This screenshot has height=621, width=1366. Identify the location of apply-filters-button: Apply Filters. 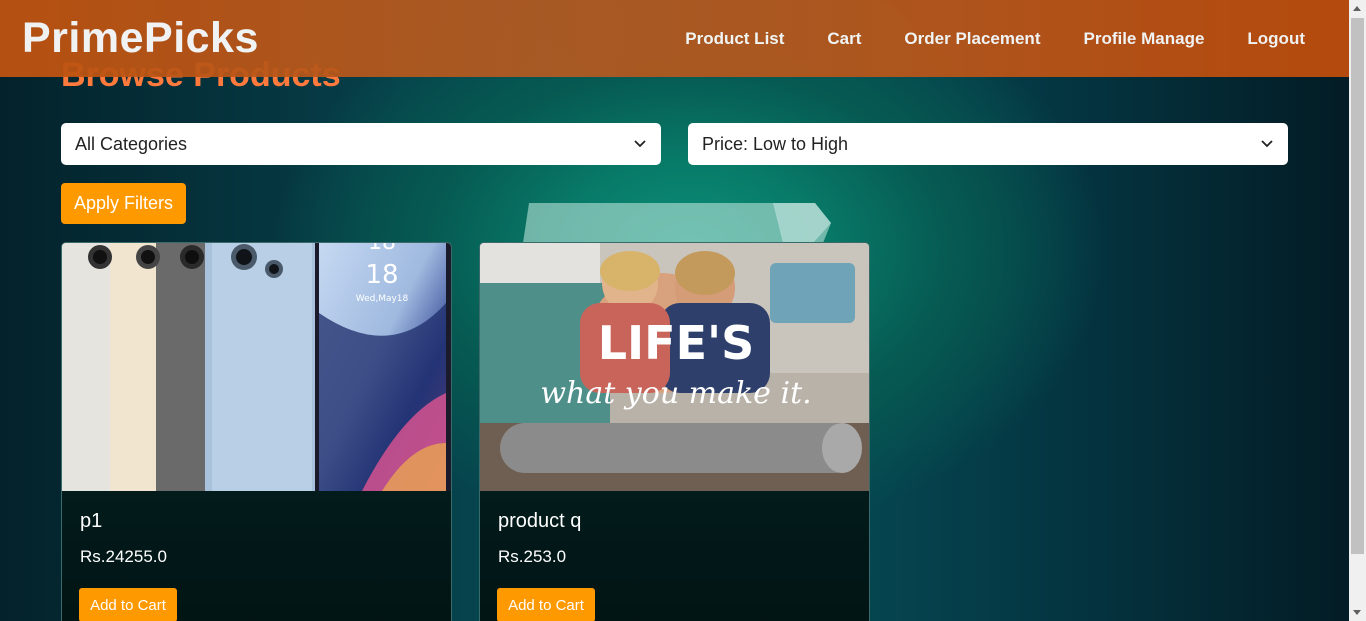
(123, 203).